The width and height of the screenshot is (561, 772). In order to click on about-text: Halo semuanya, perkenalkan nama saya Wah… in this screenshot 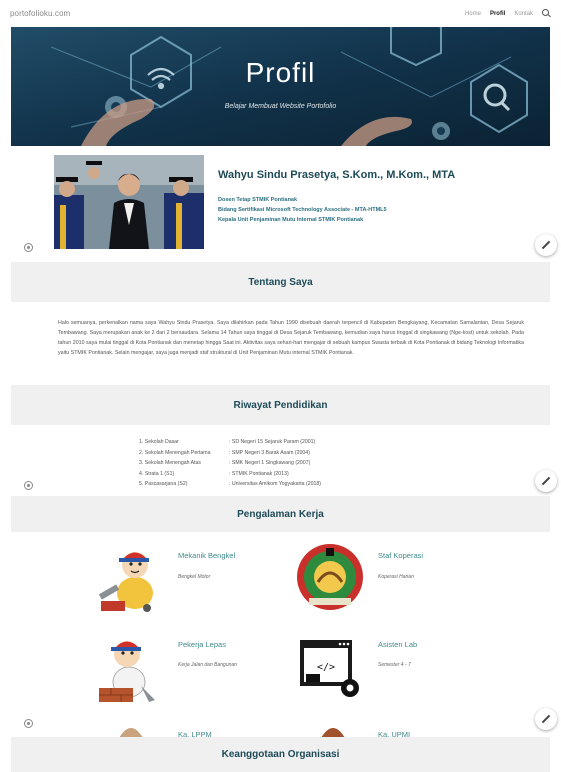, I will do `click(291, 338)`.